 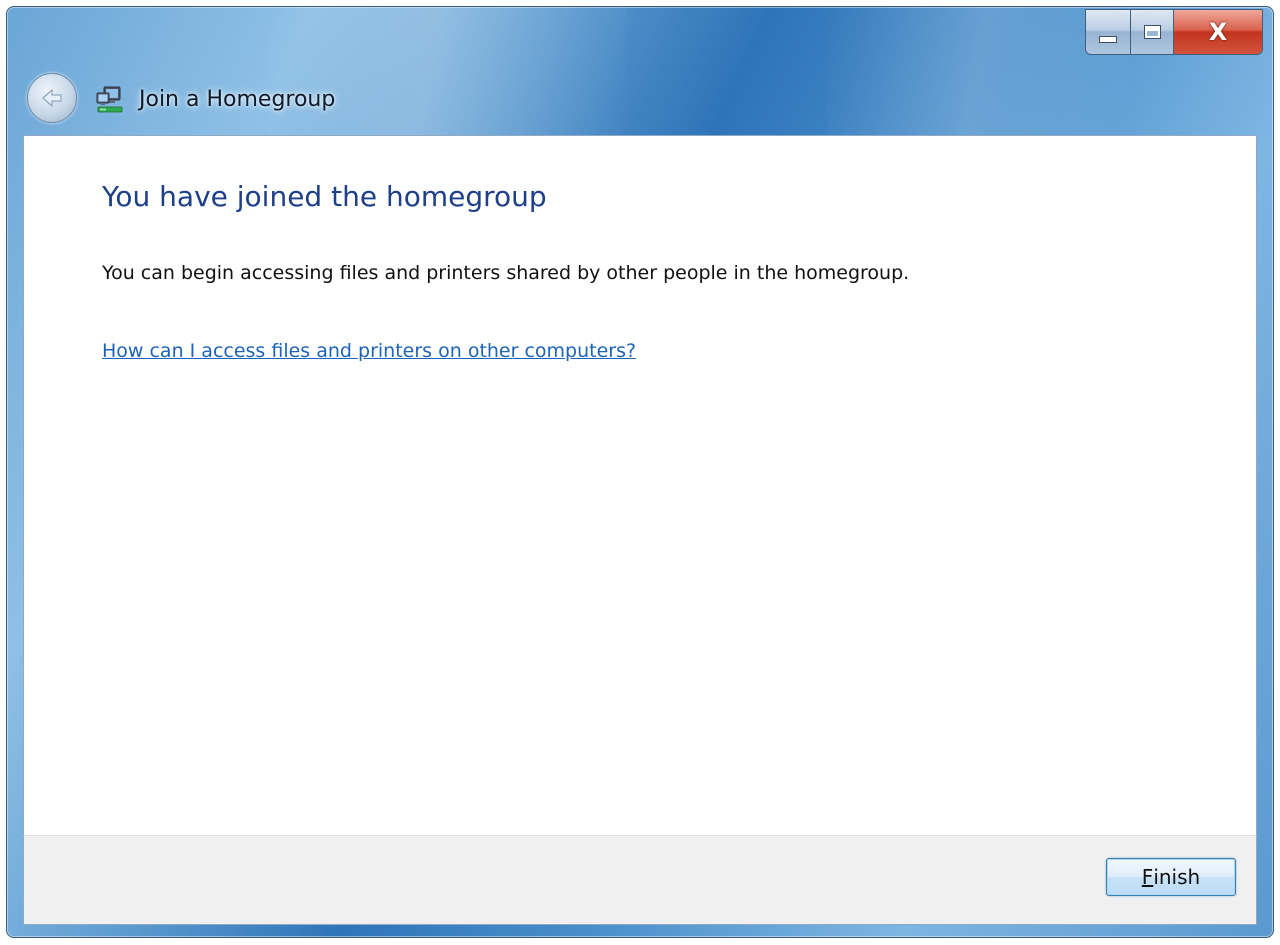 I want to click on back-button, so click(x=52, y=98).